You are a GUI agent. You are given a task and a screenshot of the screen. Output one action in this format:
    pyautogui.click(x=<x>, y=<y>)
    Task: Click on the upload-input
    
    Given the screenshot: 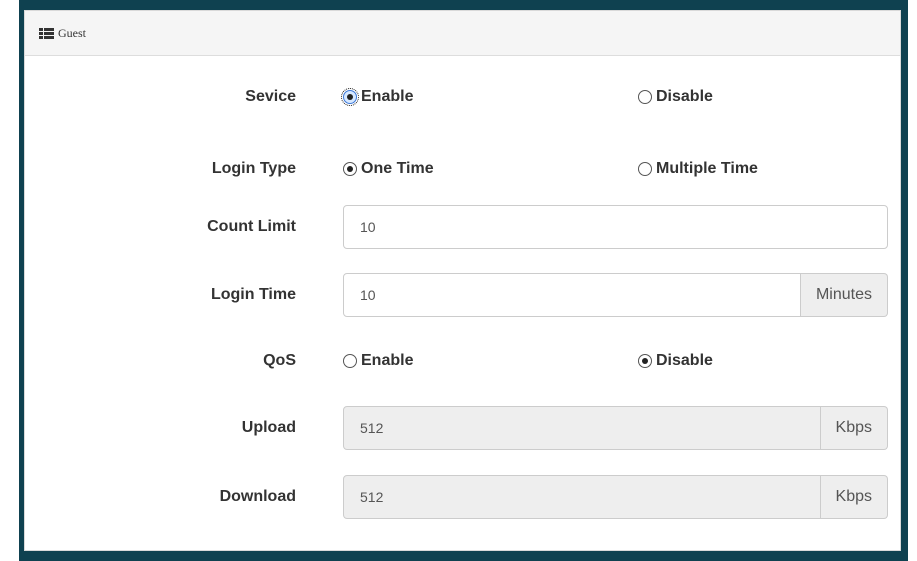 What is the action you would take?
    pyautogui.click(x=582, y=428)
    